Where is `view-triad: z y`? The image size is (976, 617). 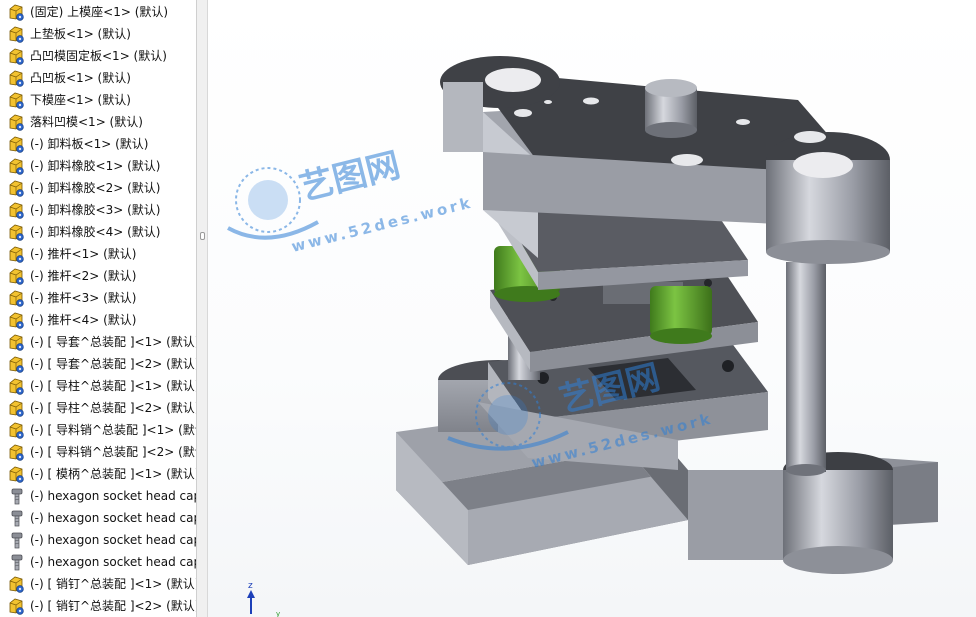 view-triad: z y is located at coordinates (263, 599).